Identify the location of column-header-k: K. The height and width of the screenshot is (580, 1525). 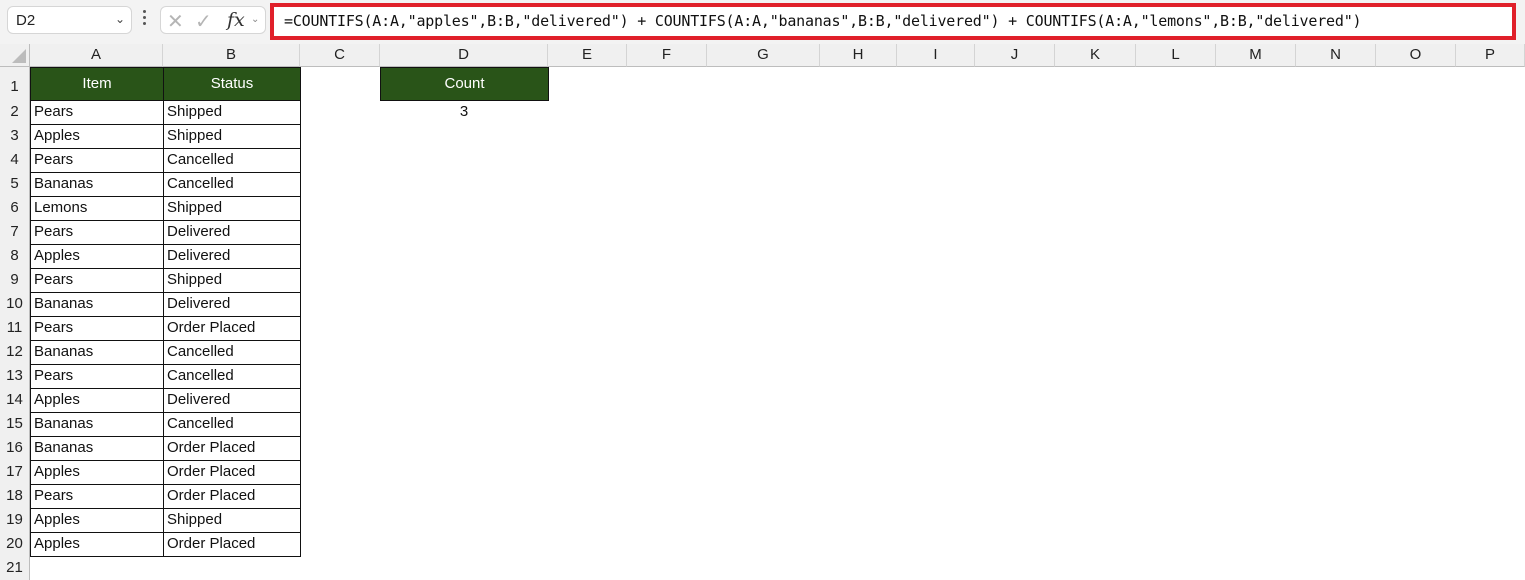
(1095, 55).